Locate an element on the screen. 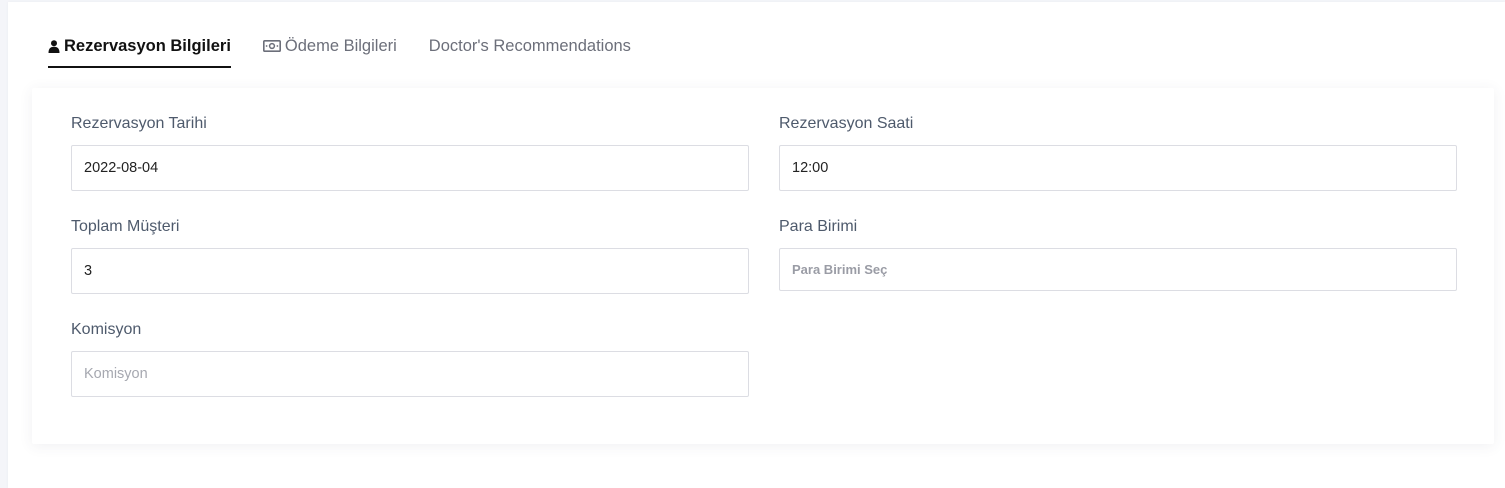  reservation-date-field: Rezervasyon Tarihi is located at coordinates (410, 152).